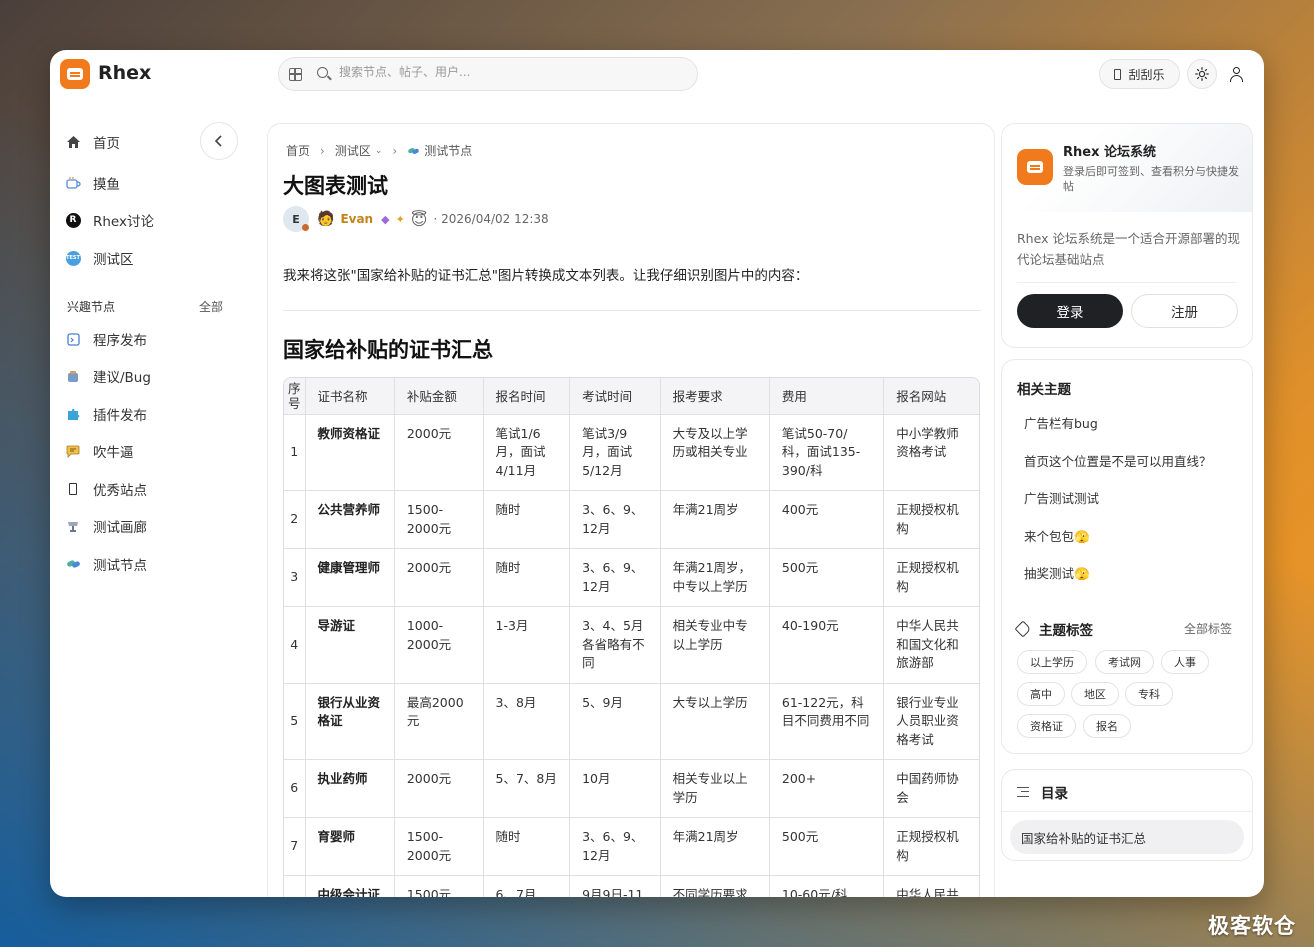  I want to click on post-intro: 我来将这张"国家给补贴的证书汇总"图片转换成文本列表。让我仔细识别图片中的内容：, so click(546, 276).